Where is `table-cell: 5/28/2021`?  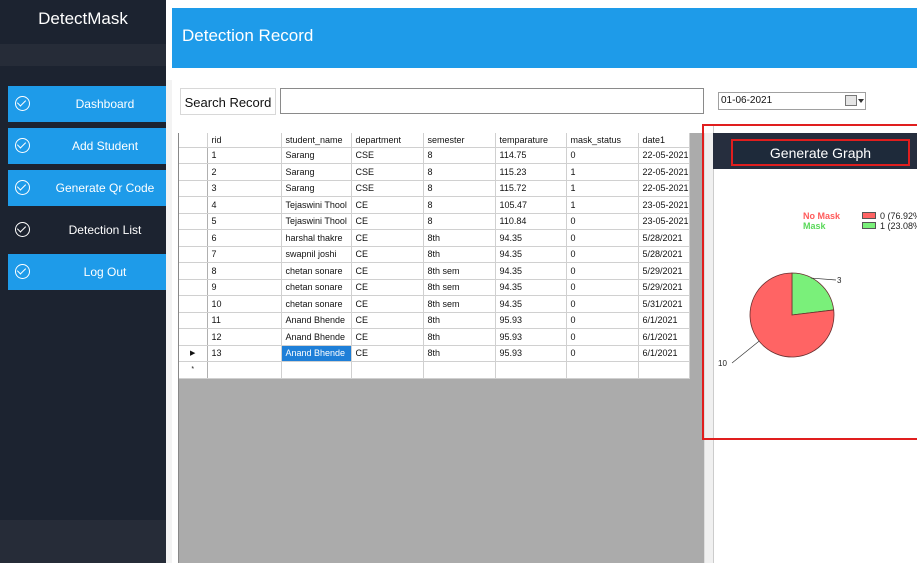
table-cell: 5/28/2021 is located at coordinates (664, 238).